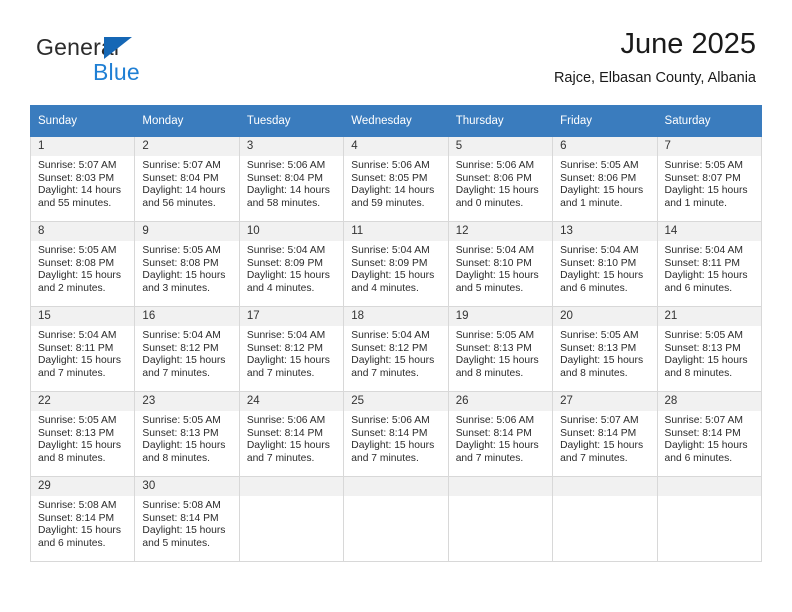  I want to click on day-number: 20, so click(605, 316).